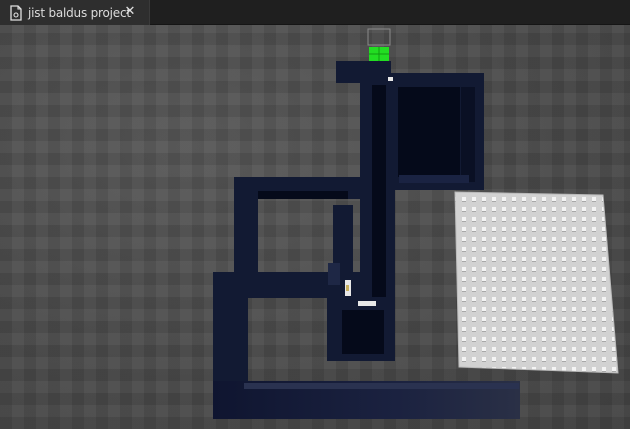 The image size is (630, 429). What do you see at coordinates (379, 44) in the screenshot?
I see `green-goal-part` at bounding box center [379, 44].